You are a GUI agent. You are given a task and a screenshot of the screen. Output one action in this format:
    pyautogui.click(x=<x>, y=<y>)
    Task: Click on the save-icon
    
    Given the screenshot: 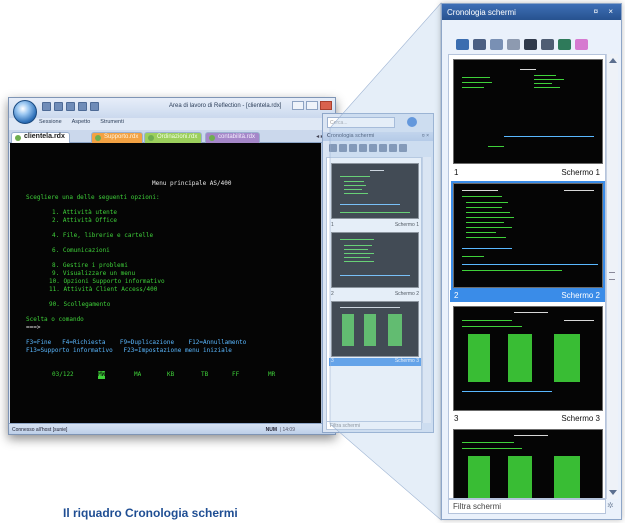 What is the action you would take?
    pyautogui.click(x=479, y=44)
    